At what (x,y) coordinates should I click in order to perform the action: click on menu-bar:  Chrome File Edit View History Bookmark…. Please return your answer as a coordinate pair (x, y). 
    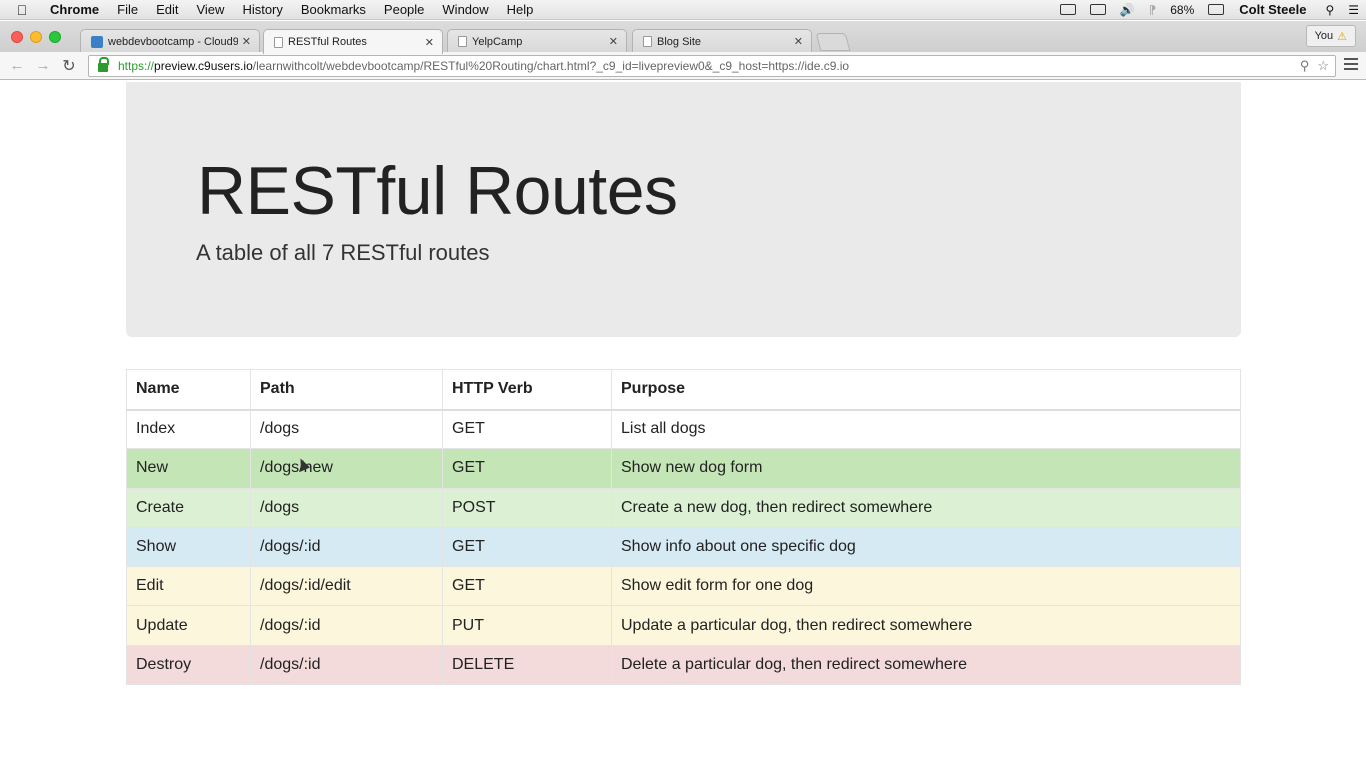
    Looking at the image, I should click on (683, 10).